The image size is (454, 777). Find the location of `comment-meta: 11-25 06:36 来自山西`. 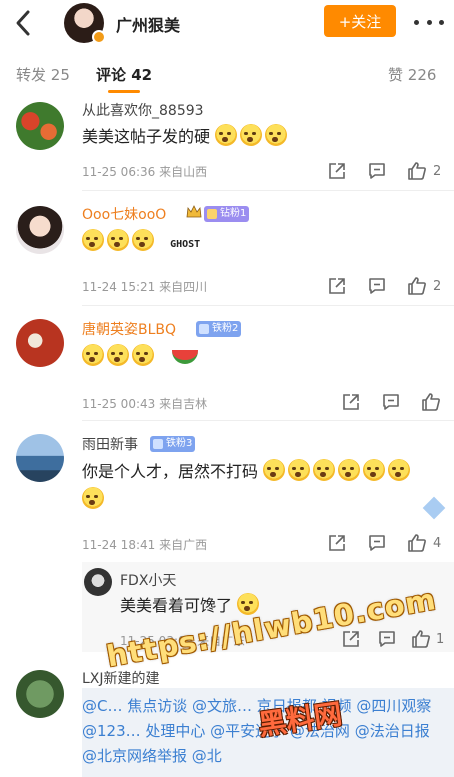

comment-meta: 11-25 06:36 来自山西 is located at coordinates (145, 172).